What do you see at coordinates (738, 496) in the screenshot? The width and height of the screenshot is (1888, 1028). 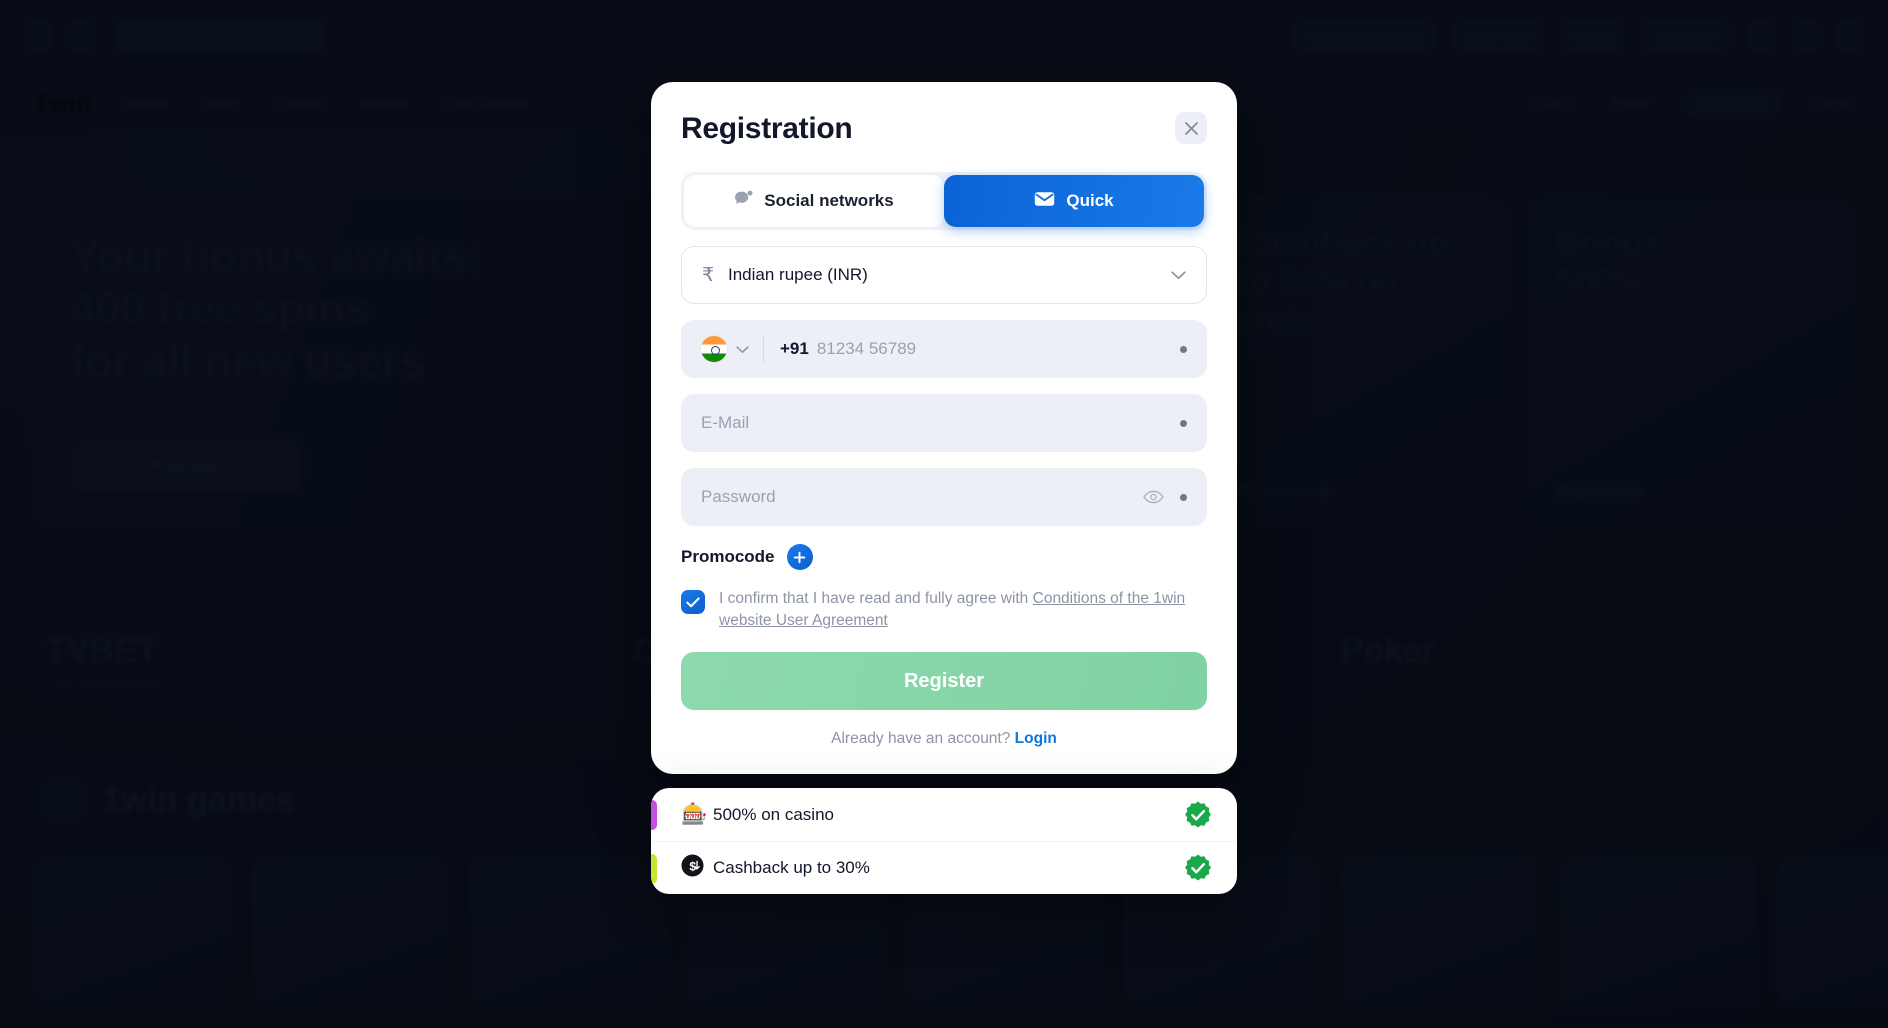 I see `password-placeholder: Password` at bounding box center [738, 496].